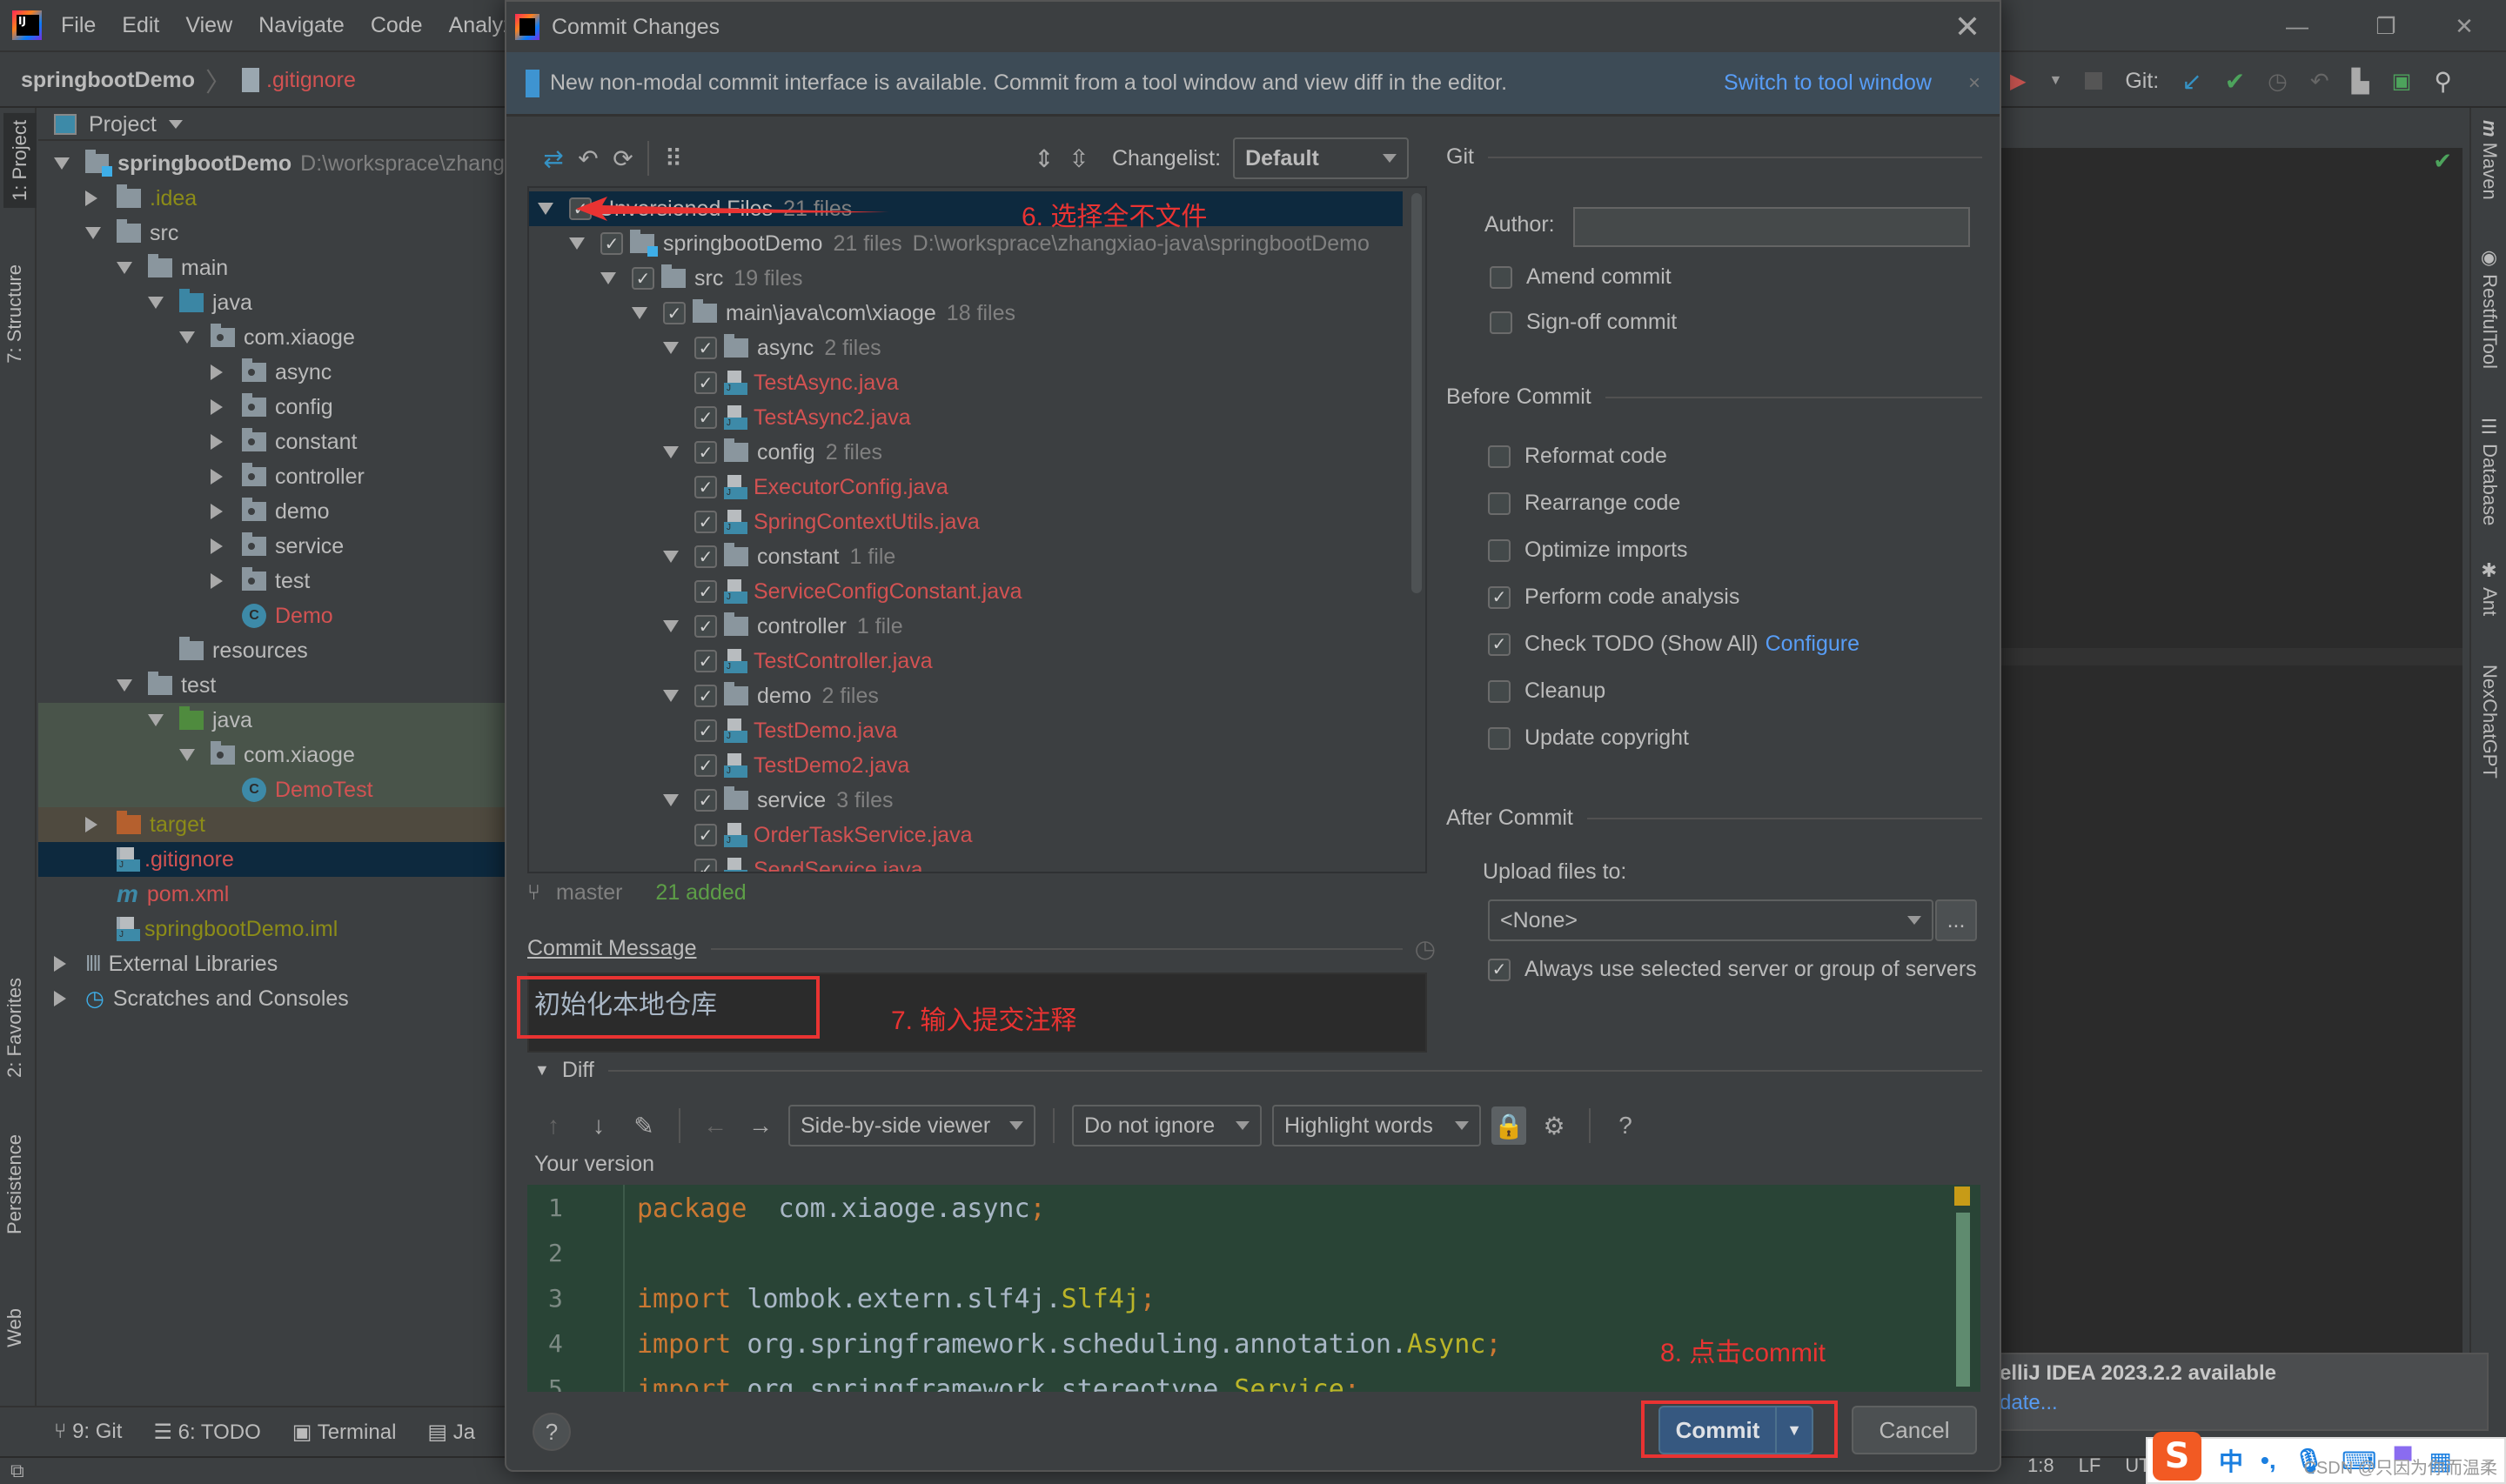 The height and width of the screenshot is (1484, 2506). What do you see at coordinates (1499, 457) in the screenshot?
I see `reformat-code-checkbox: ✓` at bounding box center [1499, 457].